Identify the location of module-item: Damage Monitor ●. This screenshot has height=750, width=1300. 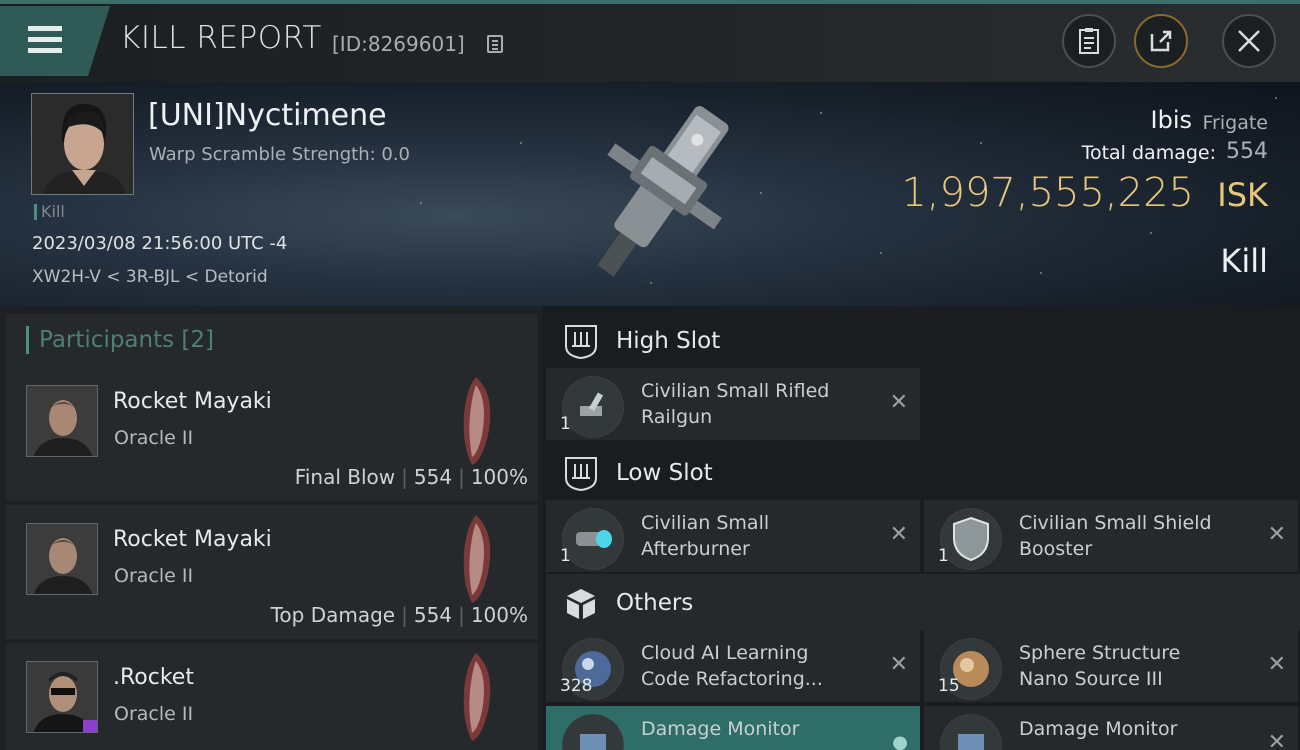
(733, 728).